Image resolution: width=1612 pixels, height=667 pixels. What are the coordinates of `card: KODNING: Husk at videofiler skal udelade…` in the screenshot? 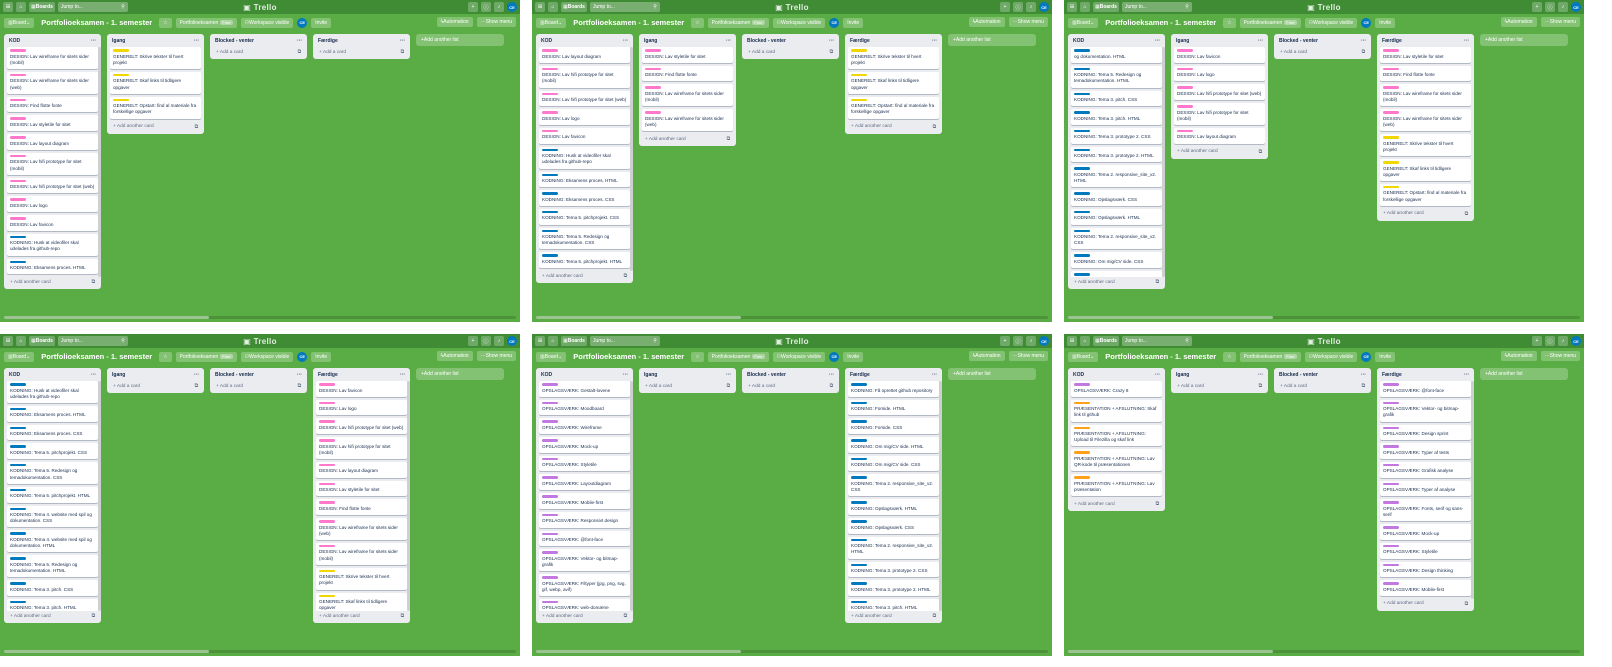 It's located at (52, 244).